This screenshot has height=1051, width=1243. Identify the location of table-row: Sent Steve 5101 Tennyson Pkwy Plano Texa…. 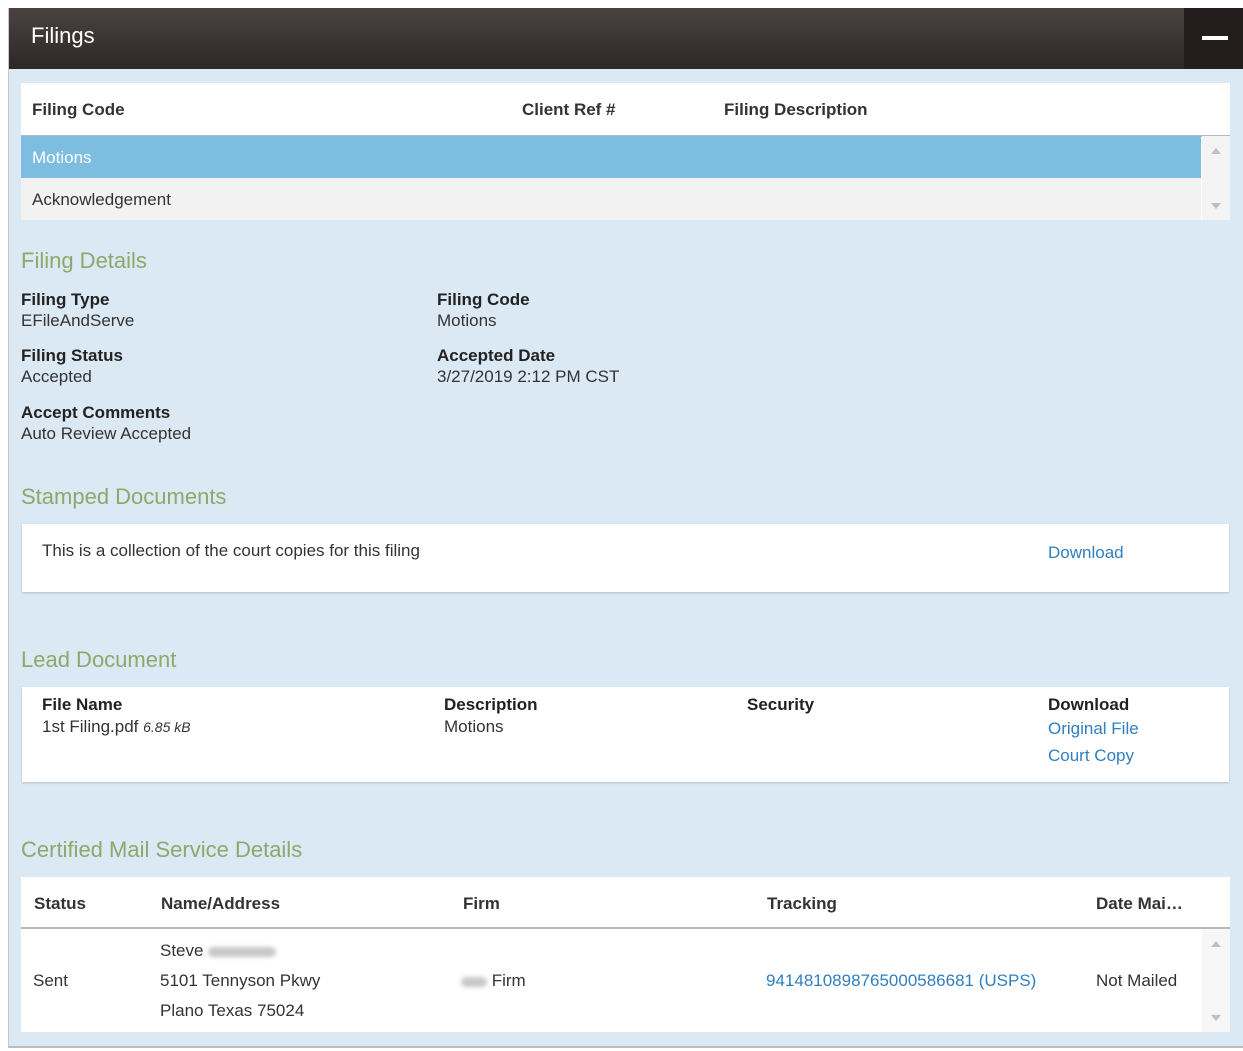
(611, 980).